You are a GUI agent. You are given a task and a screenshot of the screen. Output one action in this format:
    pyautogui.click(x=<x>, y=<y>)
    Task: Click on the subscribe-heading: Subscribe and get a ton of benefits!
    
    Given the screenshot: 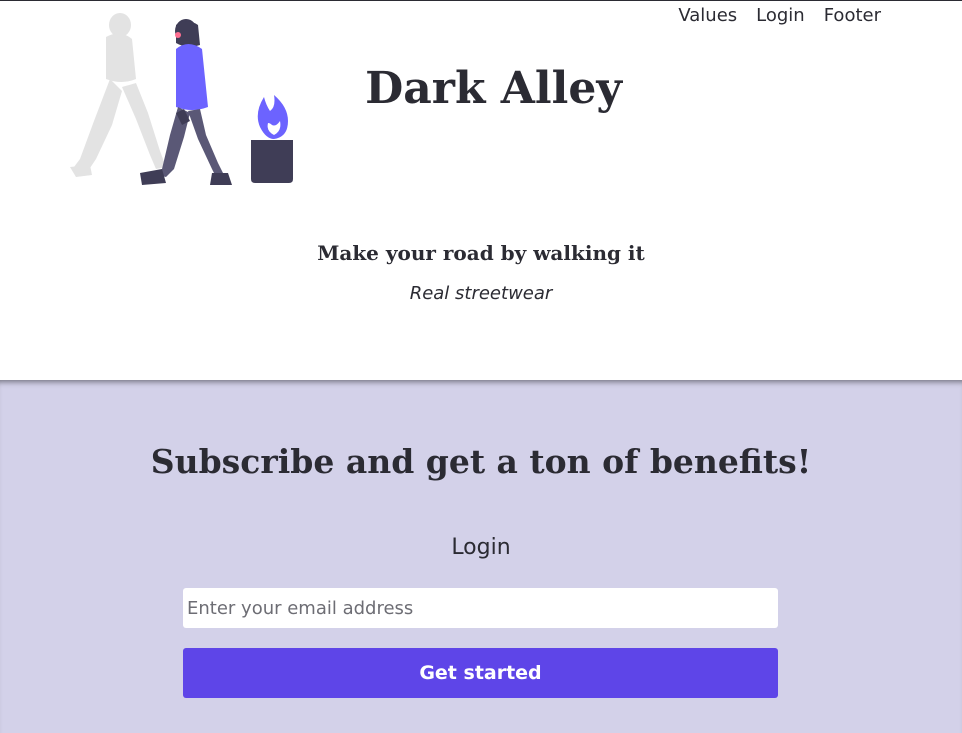 What is the action you would take?
    pyautogui.click(x=481, y=461)
    